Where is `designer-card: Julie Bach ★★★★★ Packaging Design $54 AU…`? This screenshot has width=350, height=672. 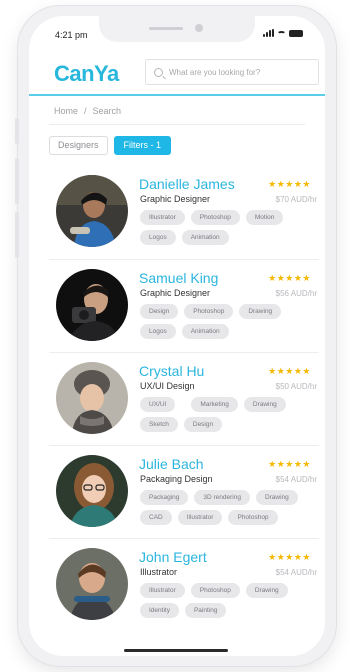 designer-card: Julie Bach ★★★★★ Packaging Design $54 AU… is located at coordinates (184, 491).